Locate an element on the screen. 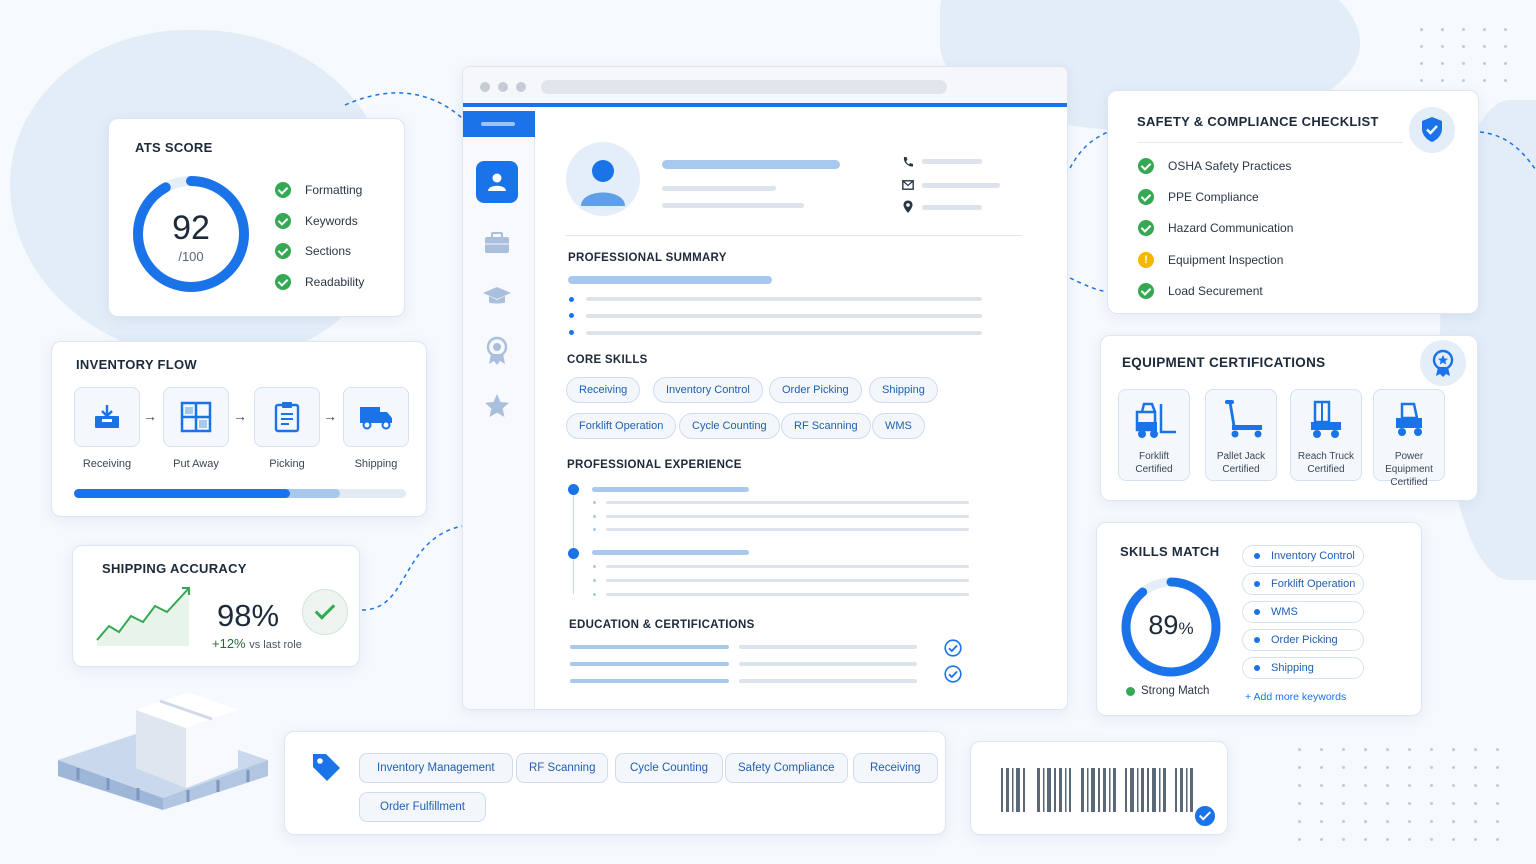  sidebar-item-experience is located at coordinates (497, 243).